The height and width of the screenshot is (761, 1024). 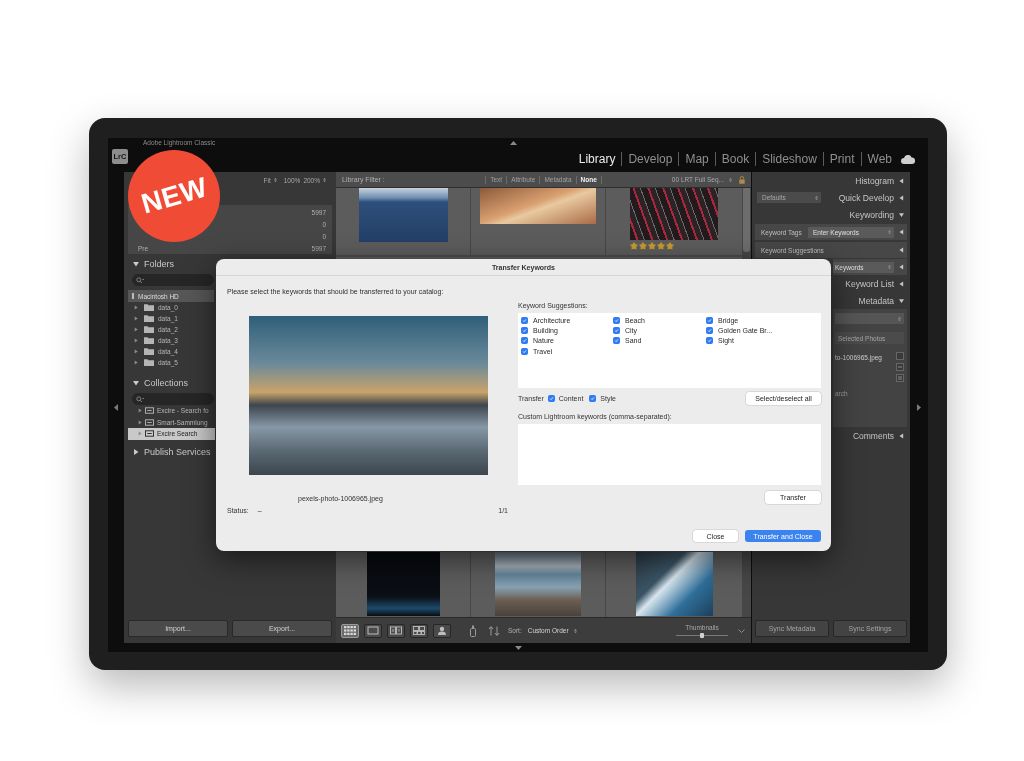 What do you see at coordinates (169, 452) in the screenshot?
I see `panel-header: Publish Services` at bounding box center [169, 452].